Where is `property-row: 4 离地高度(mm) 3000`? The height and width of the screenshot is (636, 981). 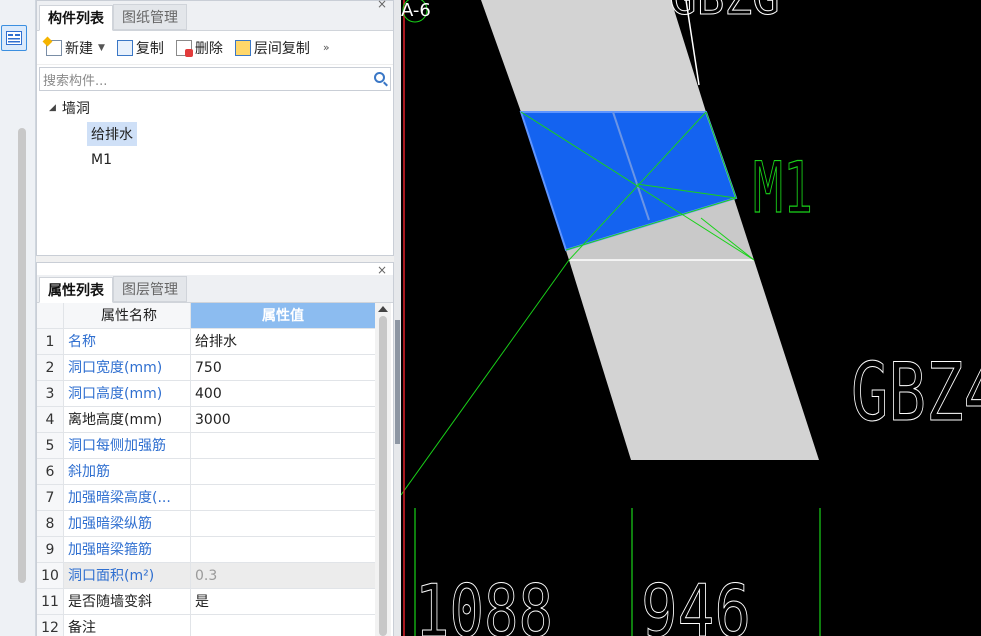 property-row: 4 离地高度(mm) 3000 is located at coordinates (206, 420).